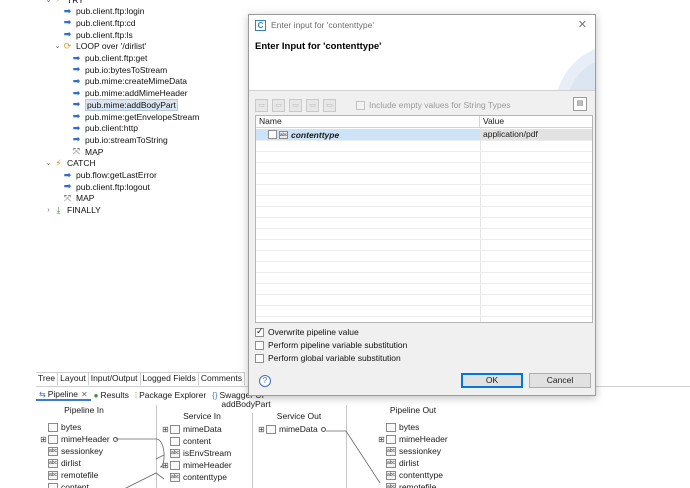  What do you see at coordinates (126, 69) in the screenshot?
I see `tree-item-label: pub.io:bytesToStream` at bounding box center [126, 69].